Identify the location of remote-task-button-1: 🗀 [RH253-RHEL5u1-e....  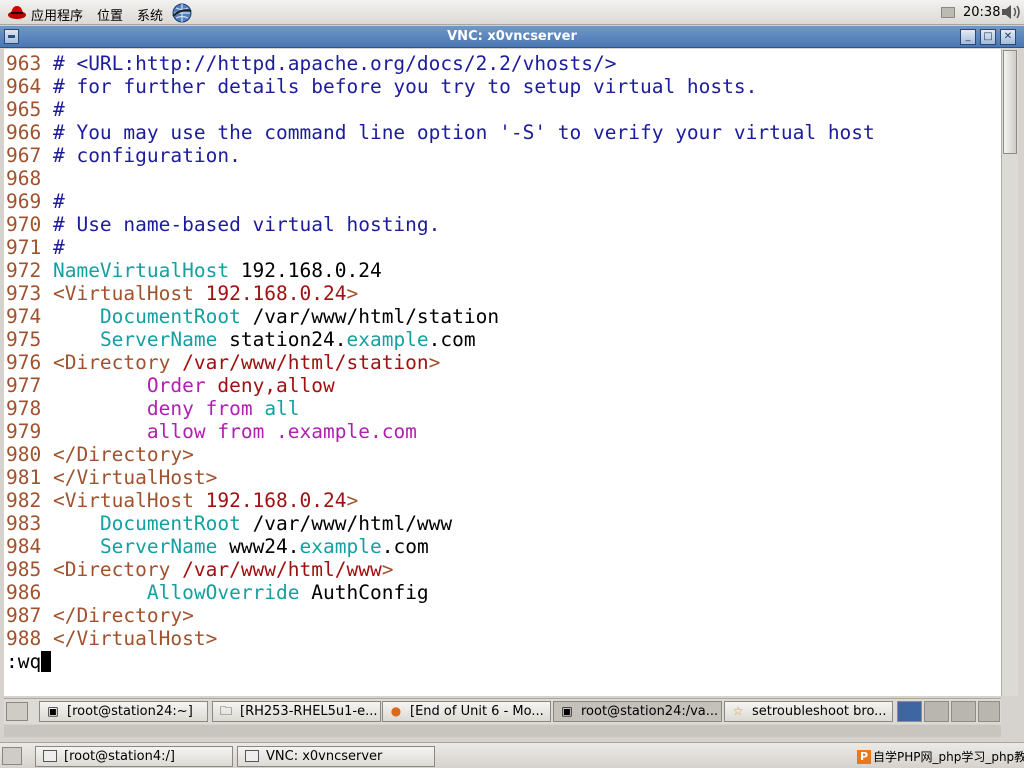
(296, 711).